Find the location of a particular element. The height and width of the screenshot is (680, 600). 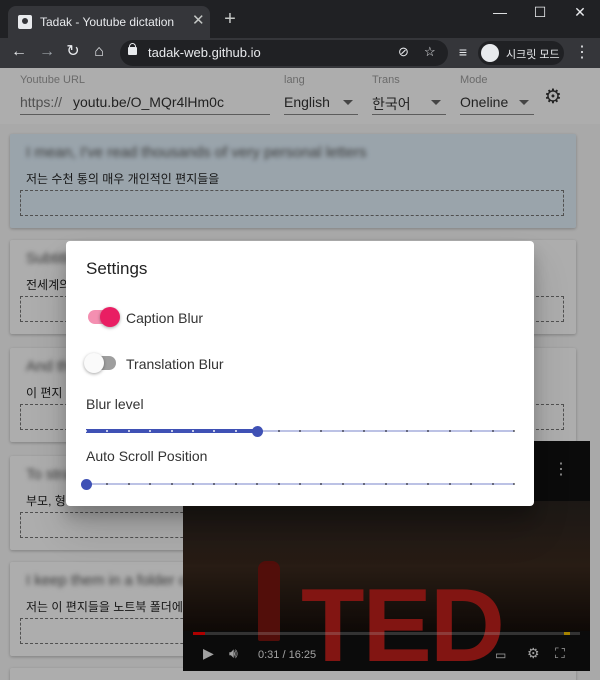

close-window-button: ✕ is located at coordinates (580, 12).